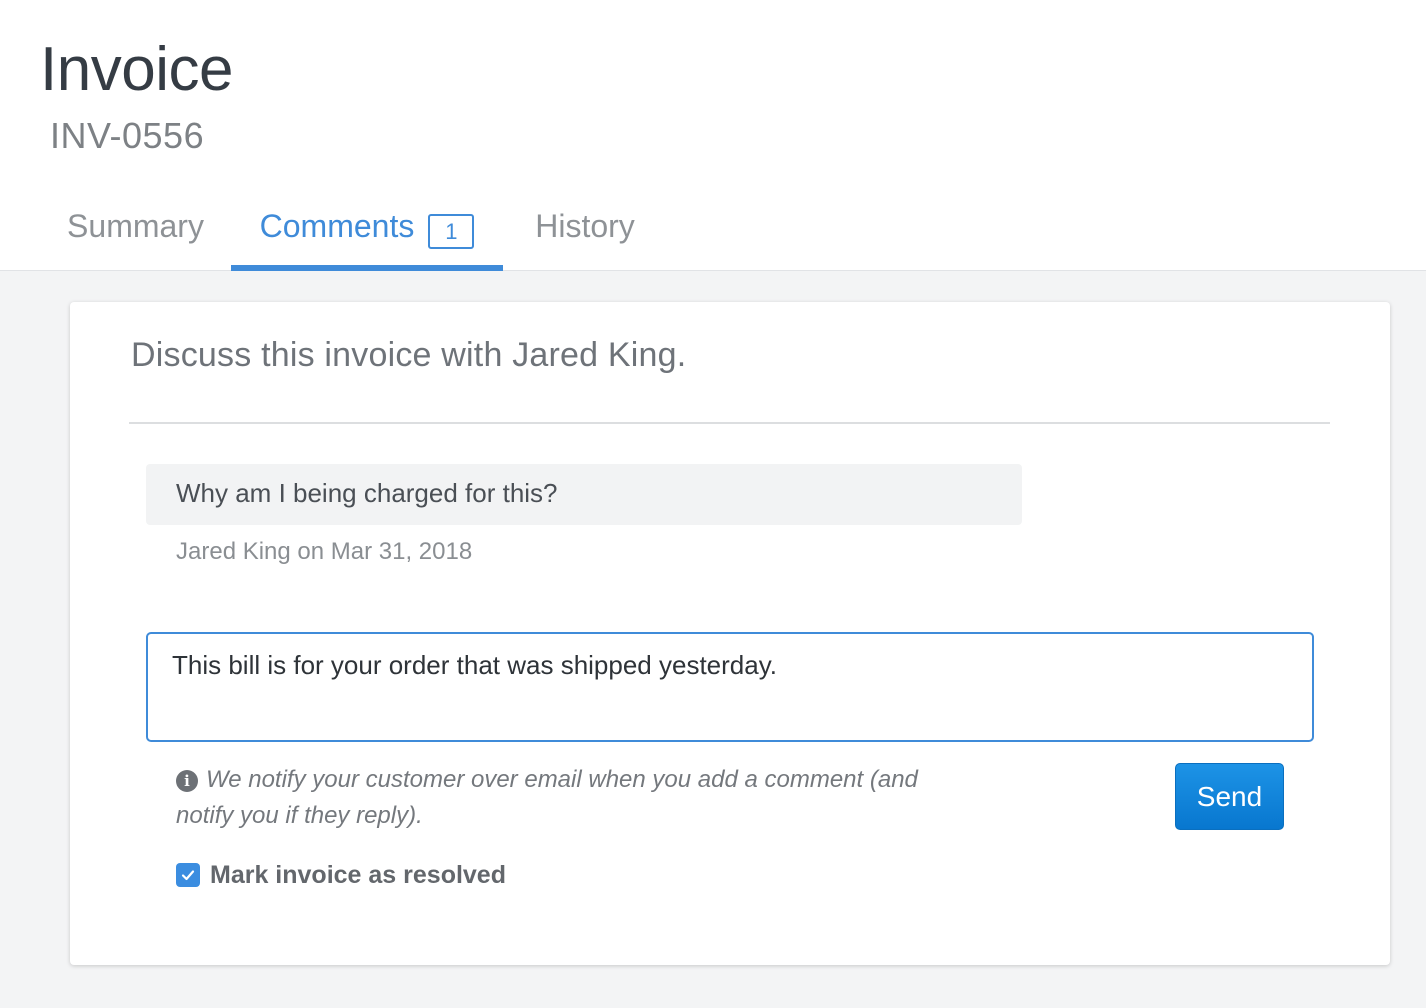 Image resolution: width=1426 pixels, height=1008 pixels. I want to click on checkmark-icon, so click(188, 875).